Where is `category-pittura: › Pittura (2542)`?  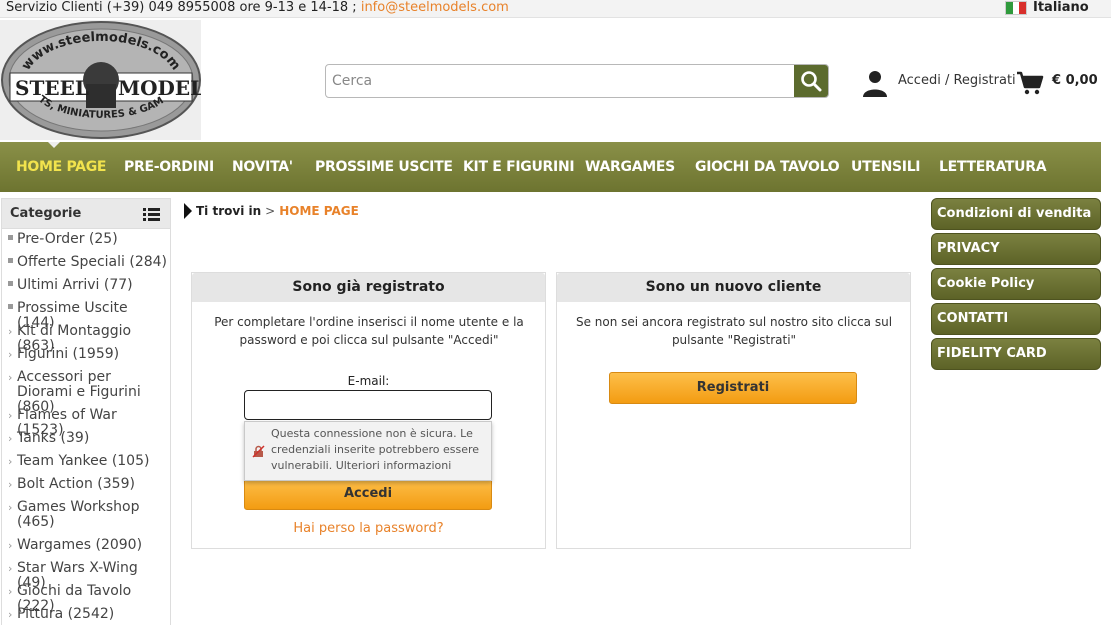 category-pittura: › Pittura (2542) is located at coordinates (87, 614).